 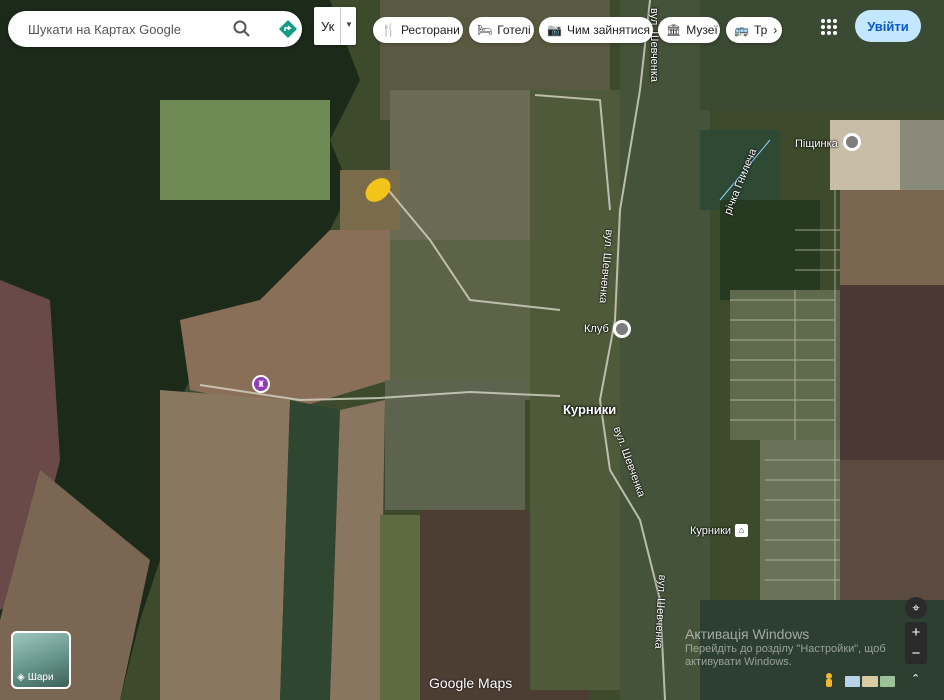 What do you see at coordinates (430, 30) in the screenshot?
I see `chip-restaurants-label: Ресторани` at bounding box center [430, 30].